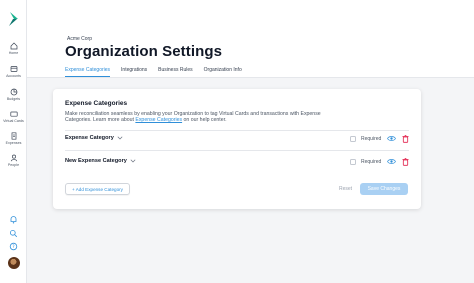 Image resolution: width=474 pixels, height=283 pixels. I want to click on tab-integrations: Integrations, so click(134, 71).